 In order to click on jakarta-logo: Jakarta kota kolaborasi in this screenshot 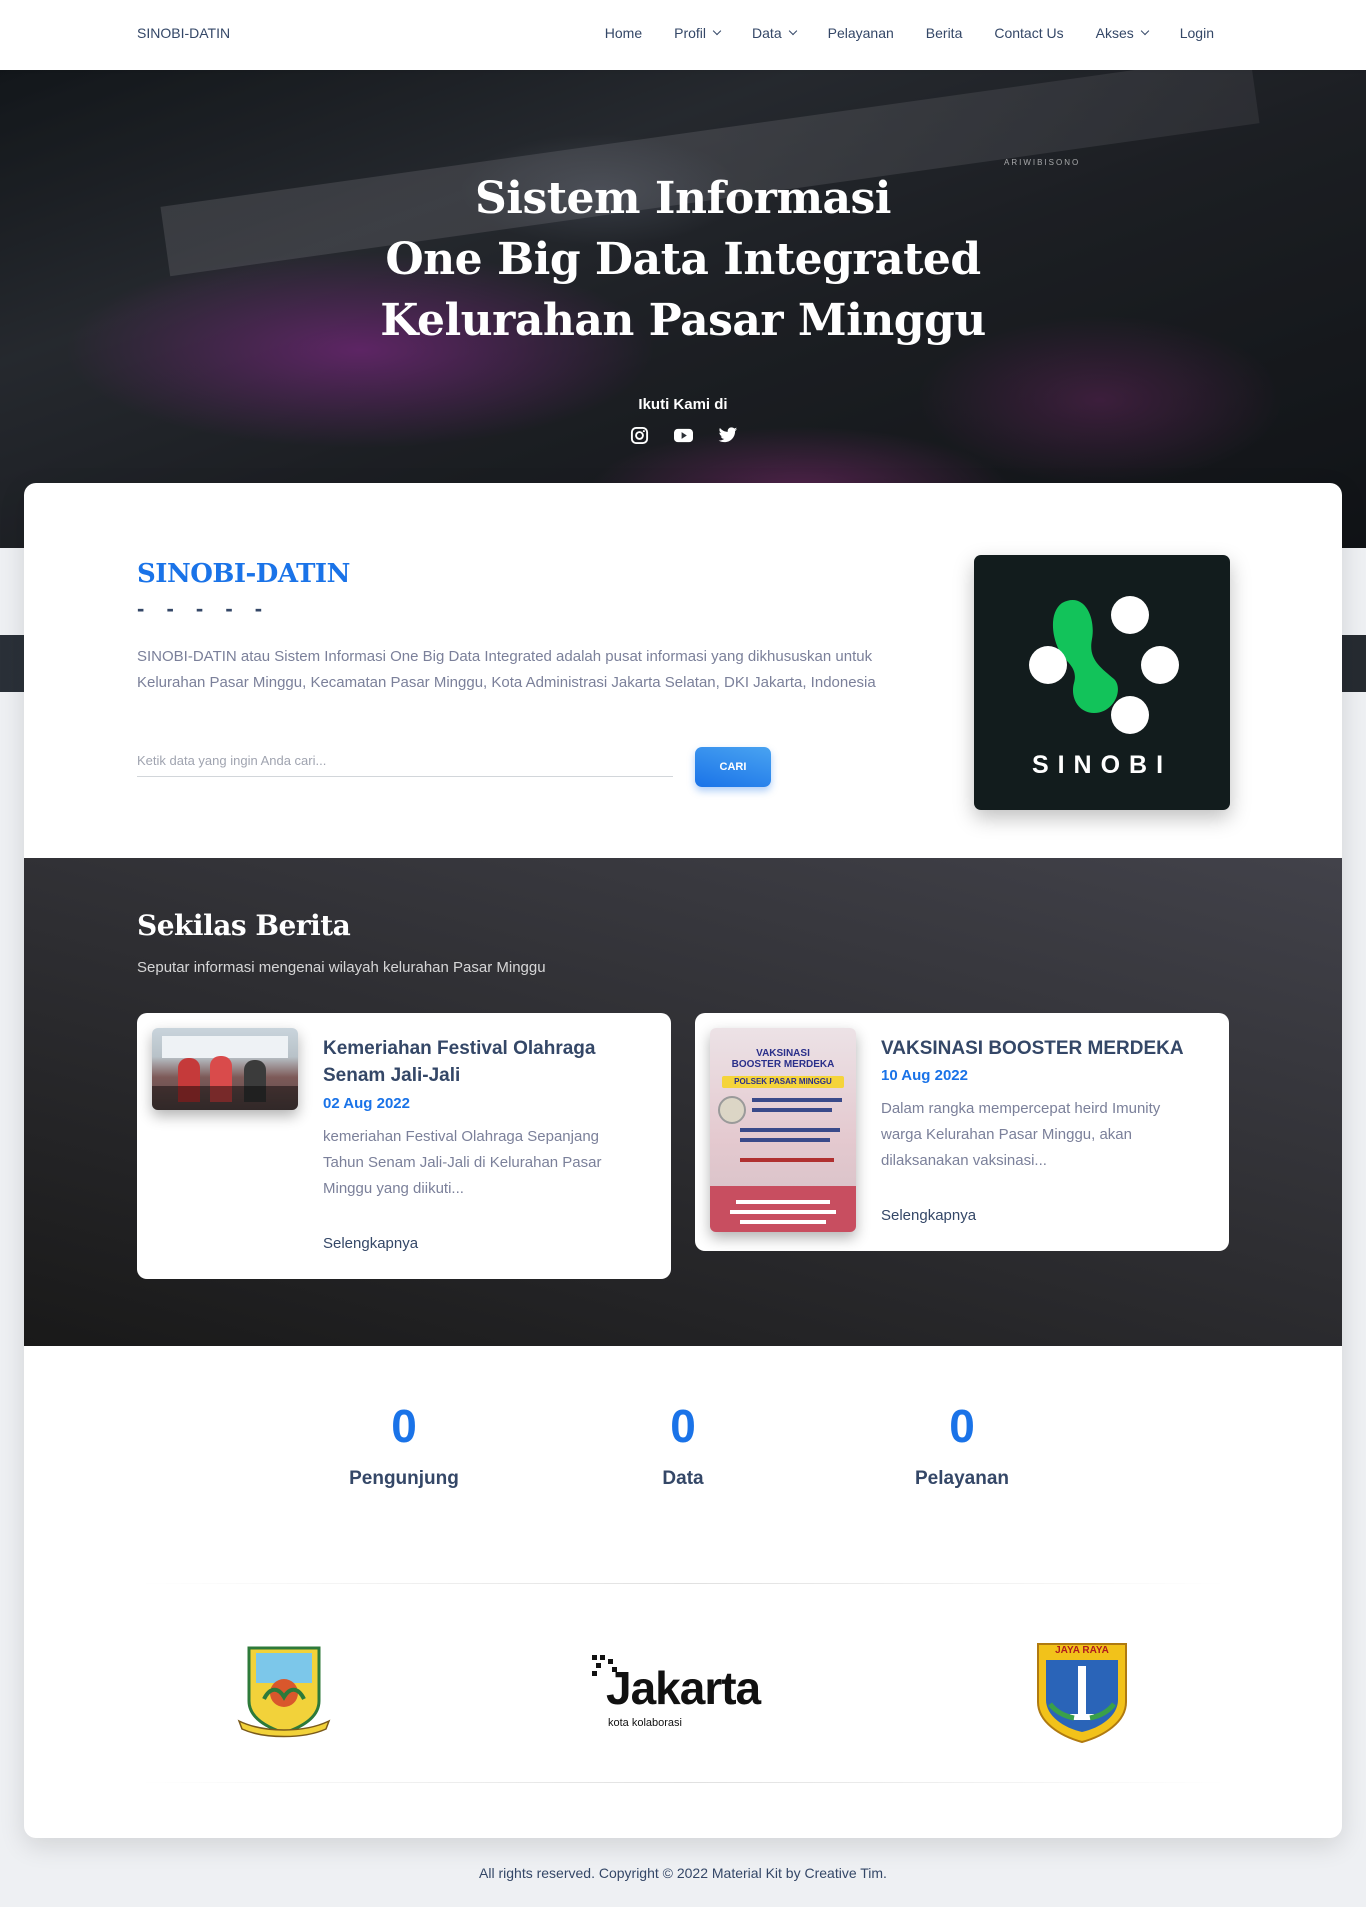, I will do `click(687, 1693)`.